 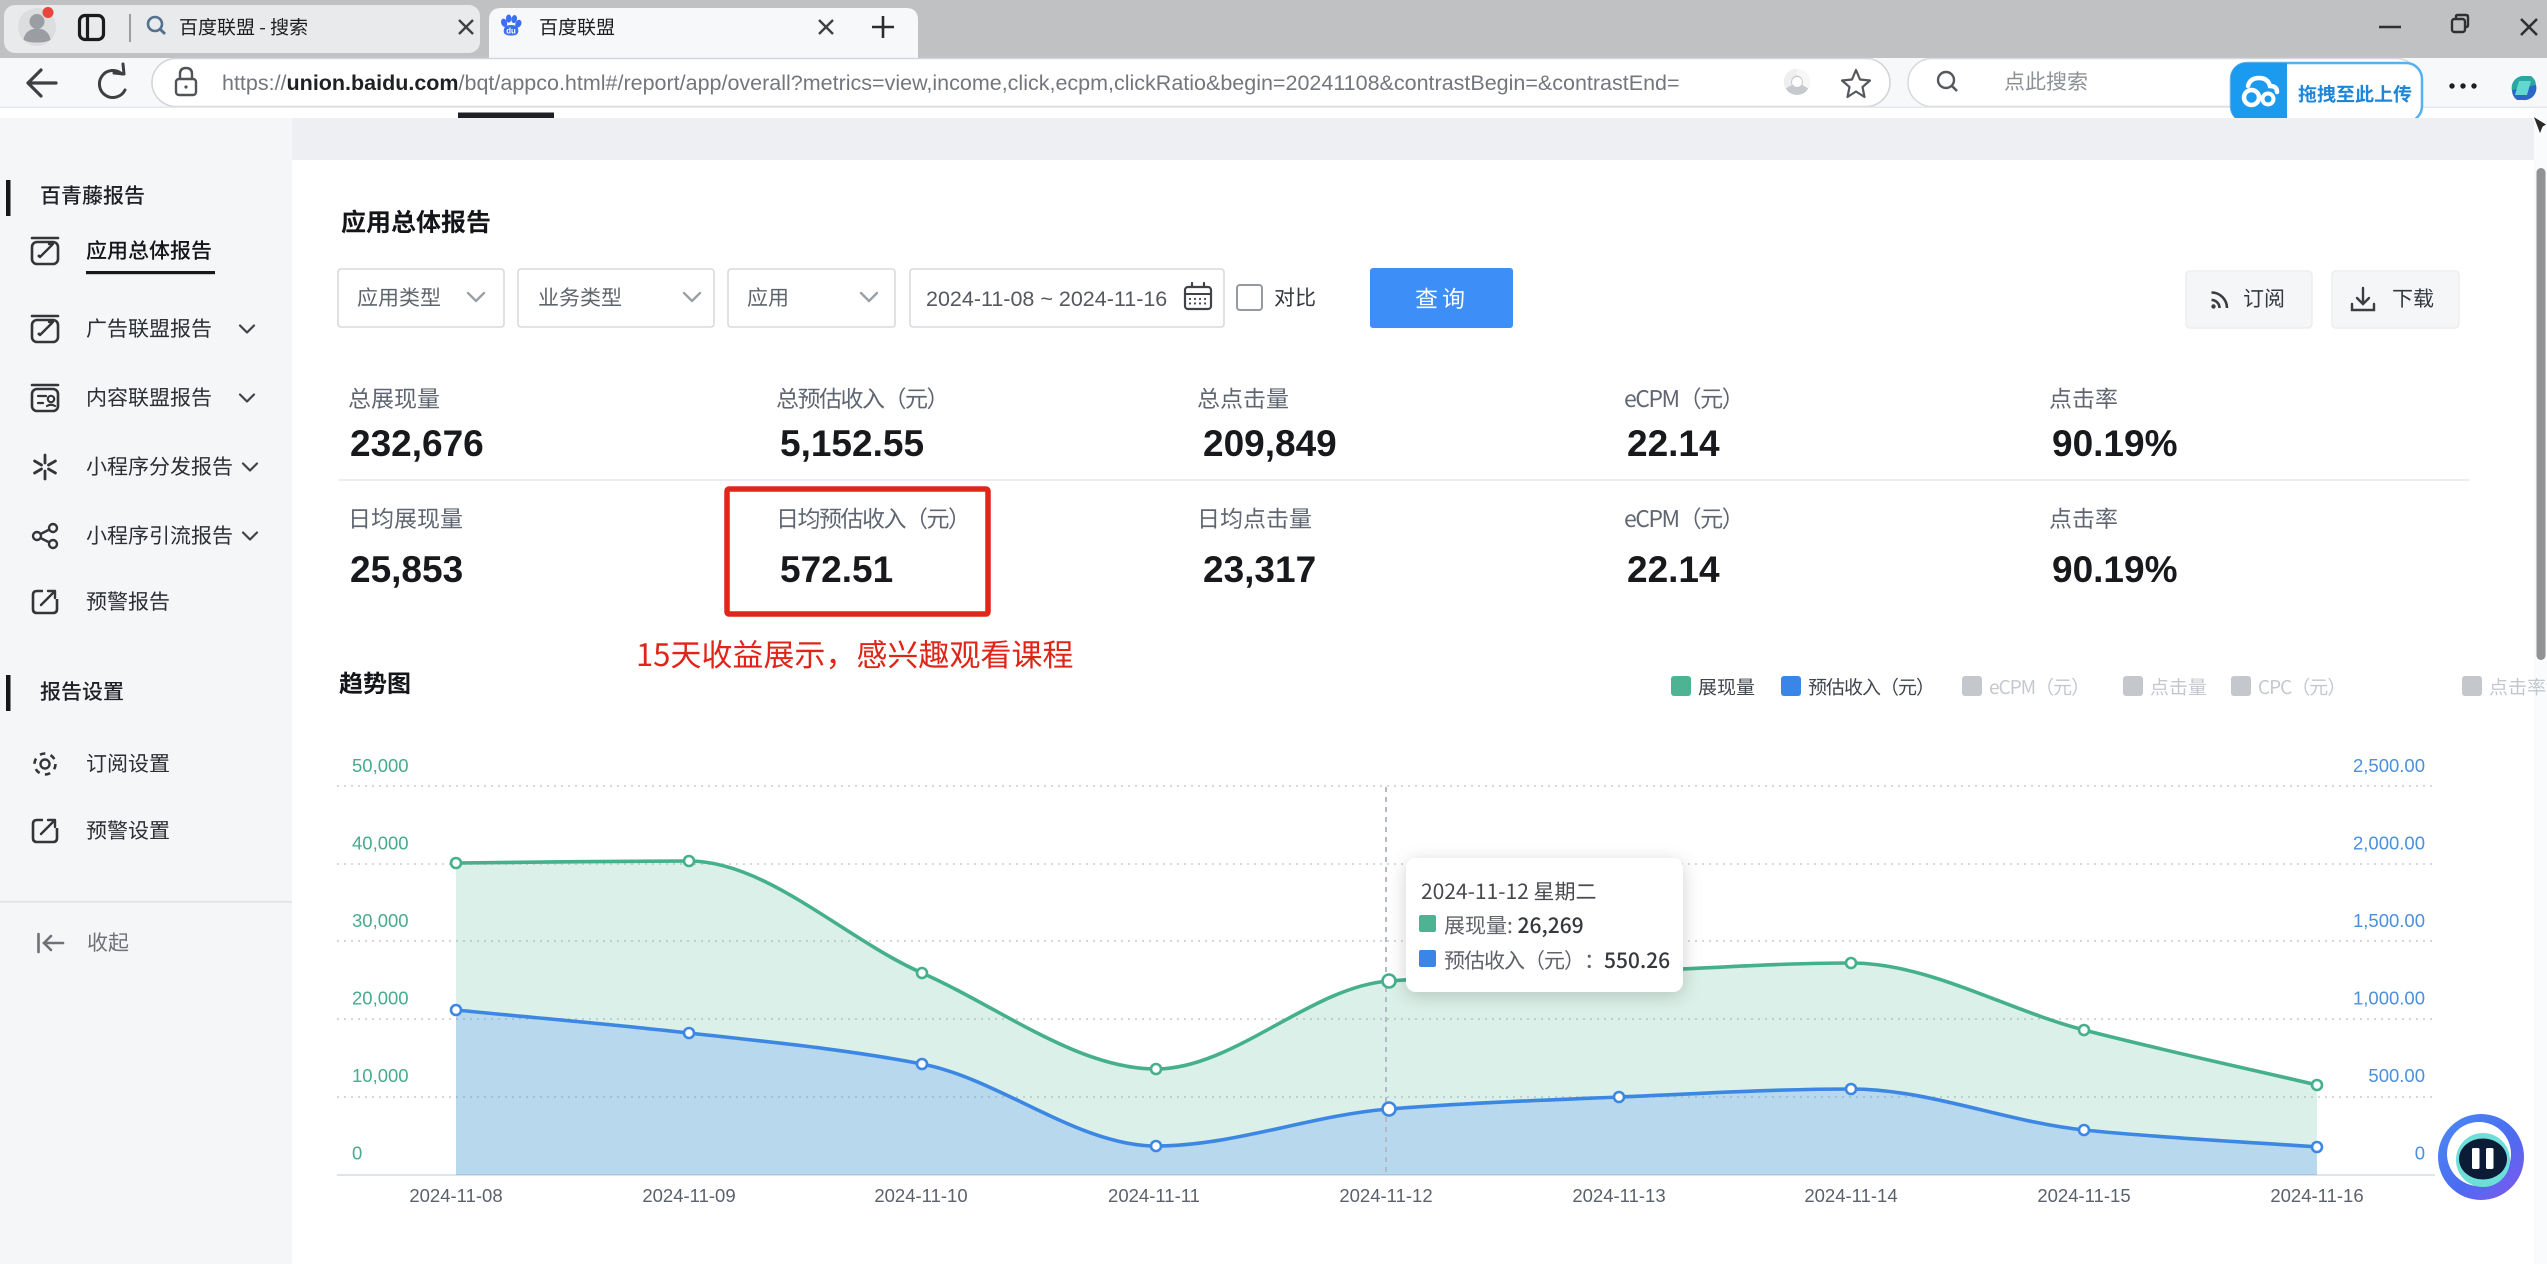 What do you see at coordinates (2389, 843) in the screenshot?
I see `svg-text: 2,000.00` at bounding box center [2389, 843].